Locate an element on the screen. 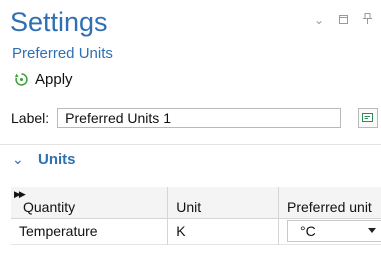  apply-button: Apply is located at coordinates (43, 79).